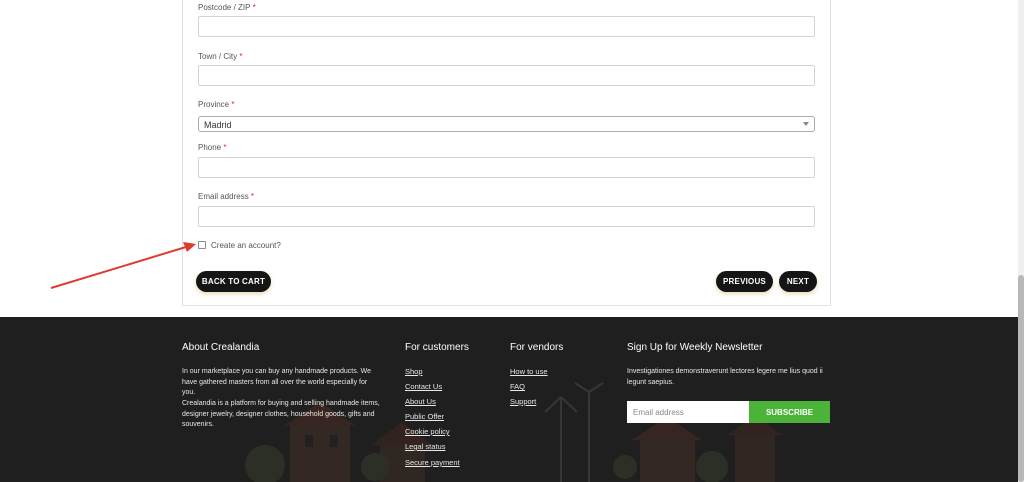 Image resolution: width=1024 pixels, height=482 pixels. What do you see at coordinates (220, 56) in the screenshot?
I see `town-label: Town / City *` at bounding box center [220, 56].